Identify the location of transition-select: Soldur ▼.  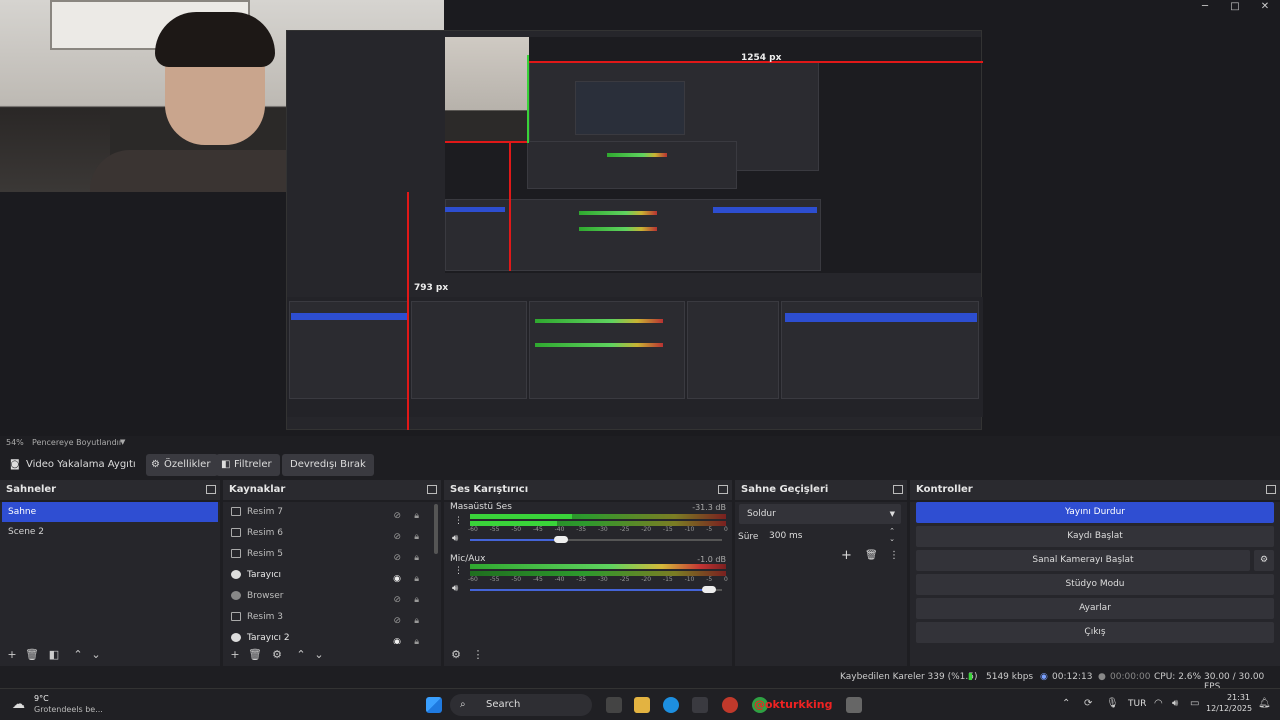
(820, 514).